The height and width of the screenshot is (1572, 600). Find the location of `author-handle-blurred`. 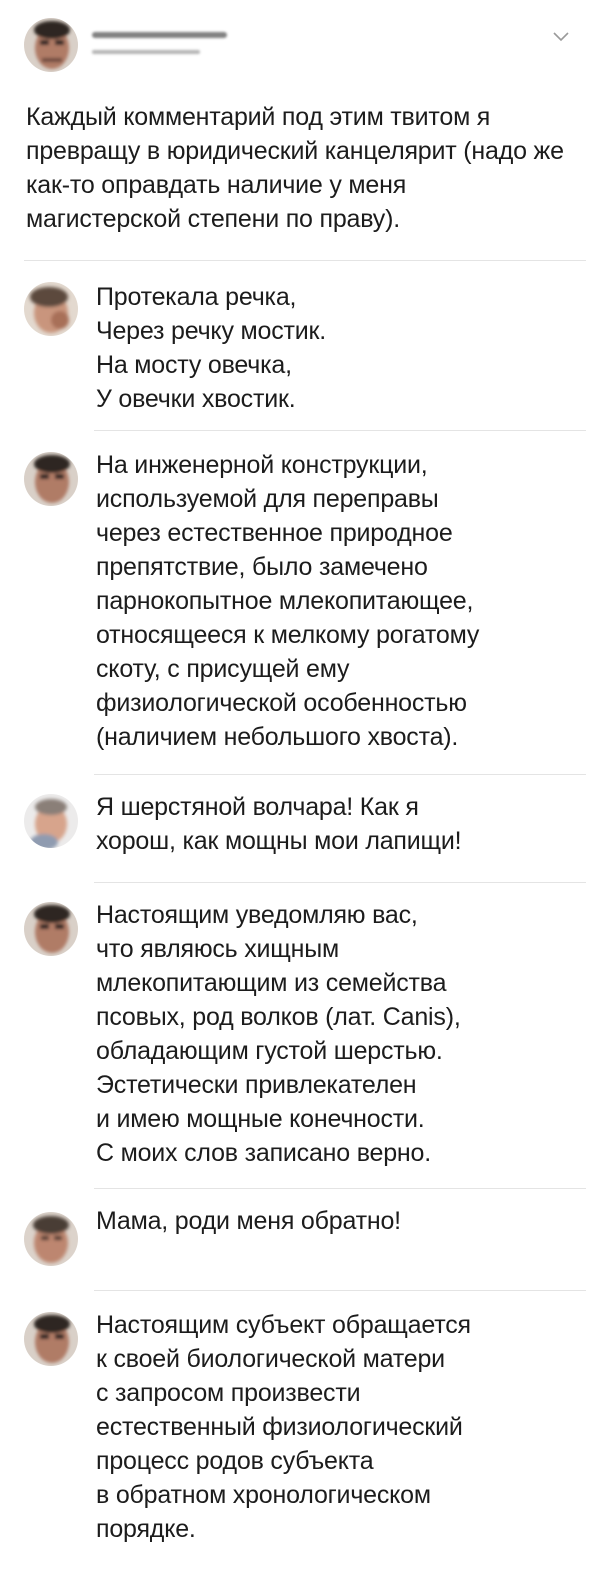

author-handle-blurred is located at coordinates (146, 52).